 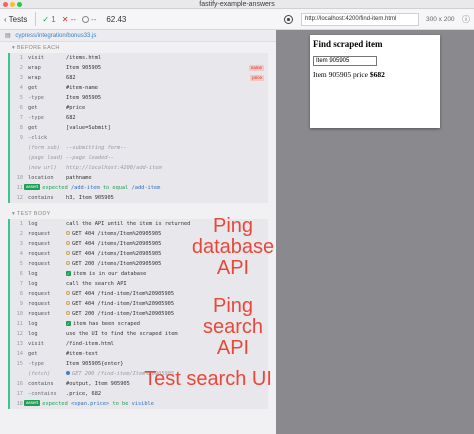 I want to click on command-row: (fetch) GET 200 /find-item/Item%20905905, so click(x=139, y=374).